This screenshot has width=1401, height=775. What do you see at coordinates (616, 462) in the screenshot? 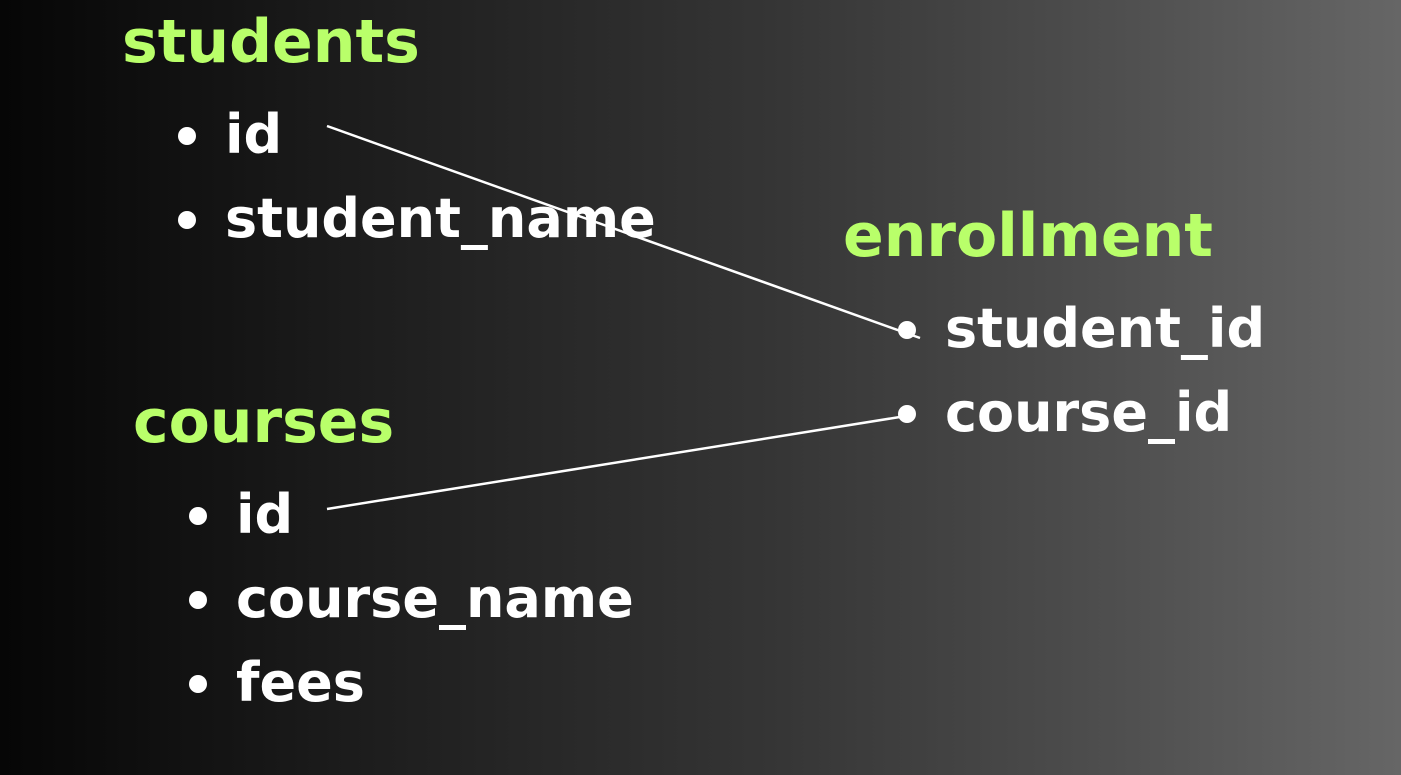
I see `courses-id-to-course-id-connector` at bounding box center [616, 462].